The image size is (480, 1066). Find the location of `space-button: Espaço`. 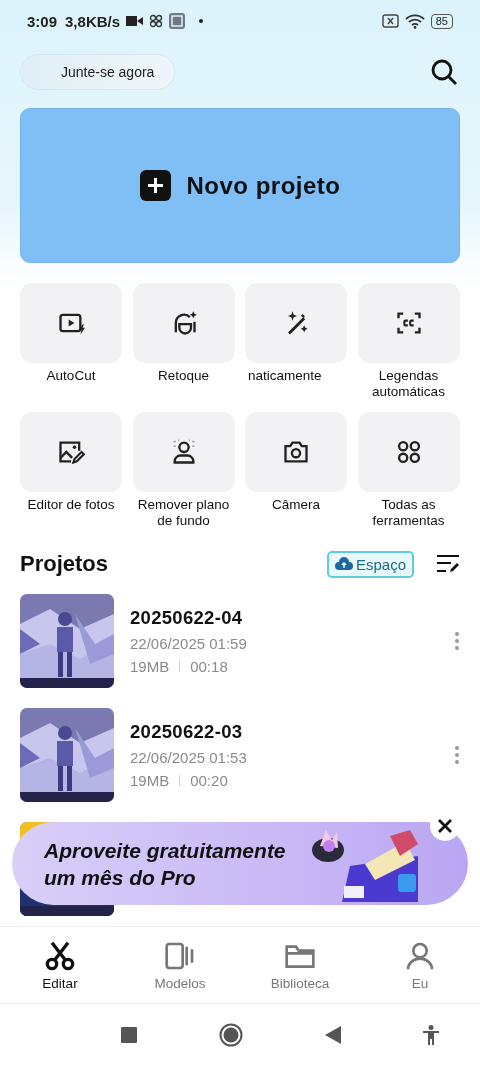

space-button: Espaço is located at coordinates (370, 564).